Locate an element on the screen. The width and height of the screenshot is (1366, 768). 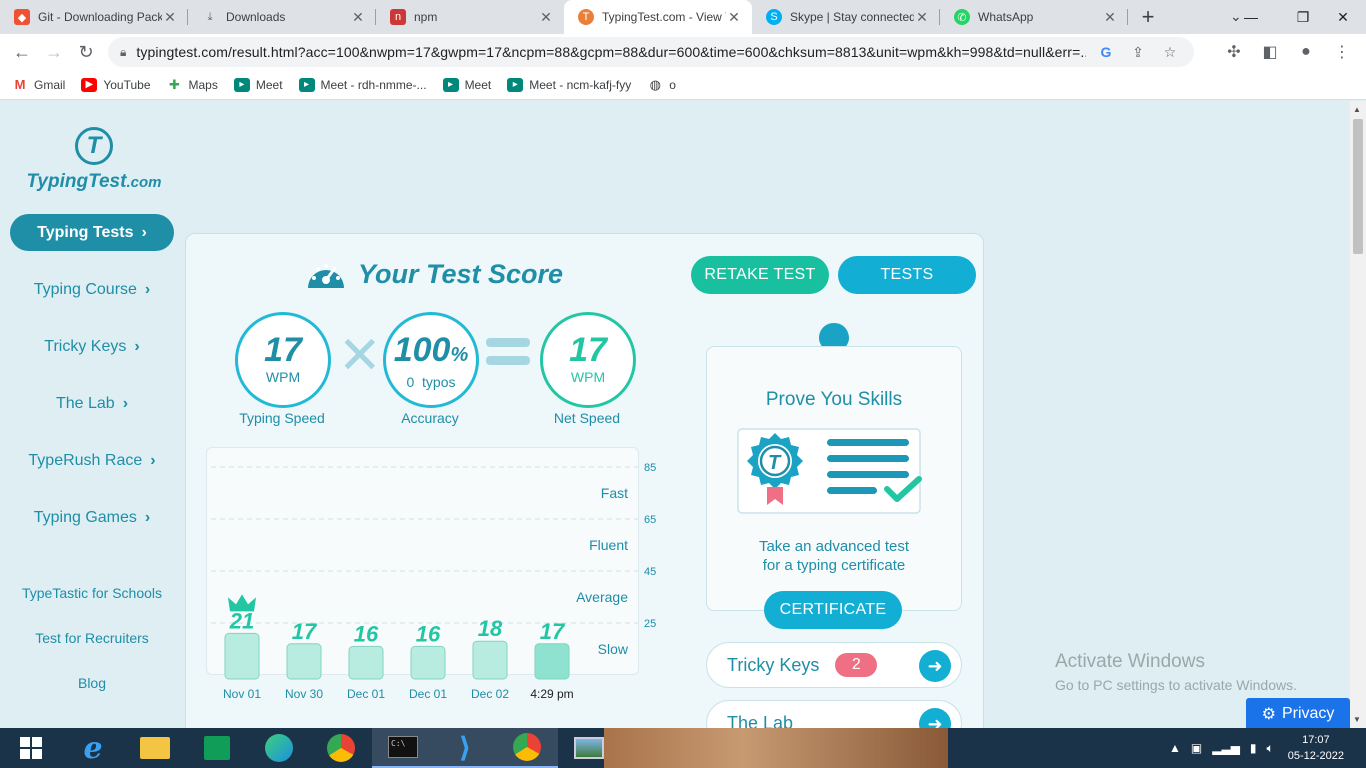
chrome-icon is located at coordinates (527, 747).